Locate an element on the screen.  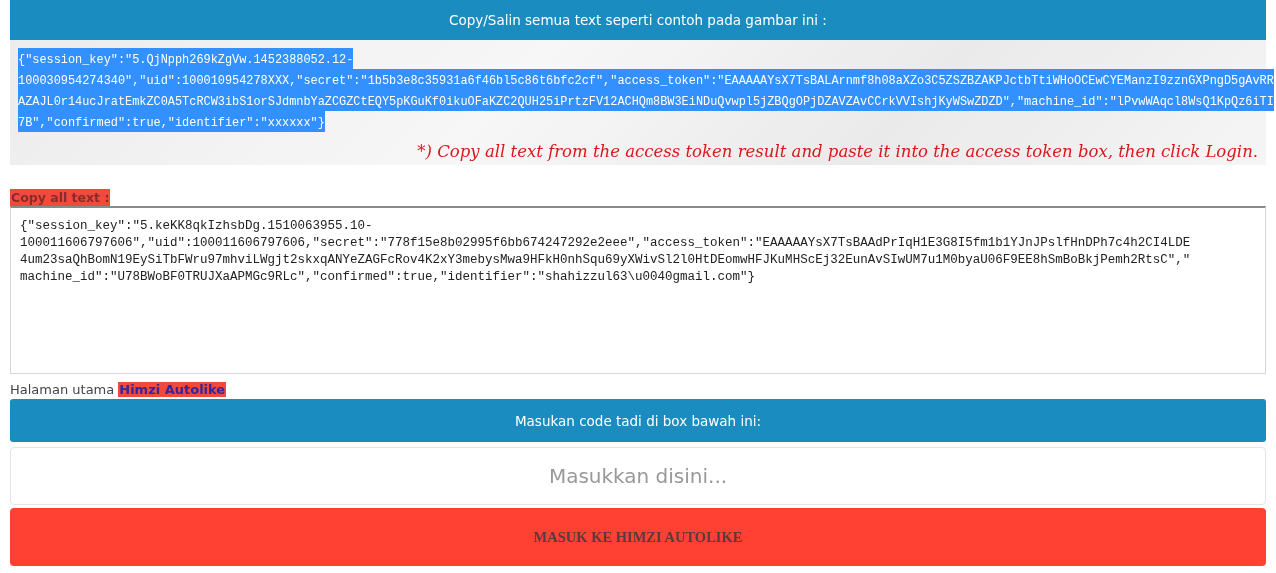
instruction-note: *) Copy all text from the access token result and paste it into the access token box, then click Login. is located at coordinates (837, 151).